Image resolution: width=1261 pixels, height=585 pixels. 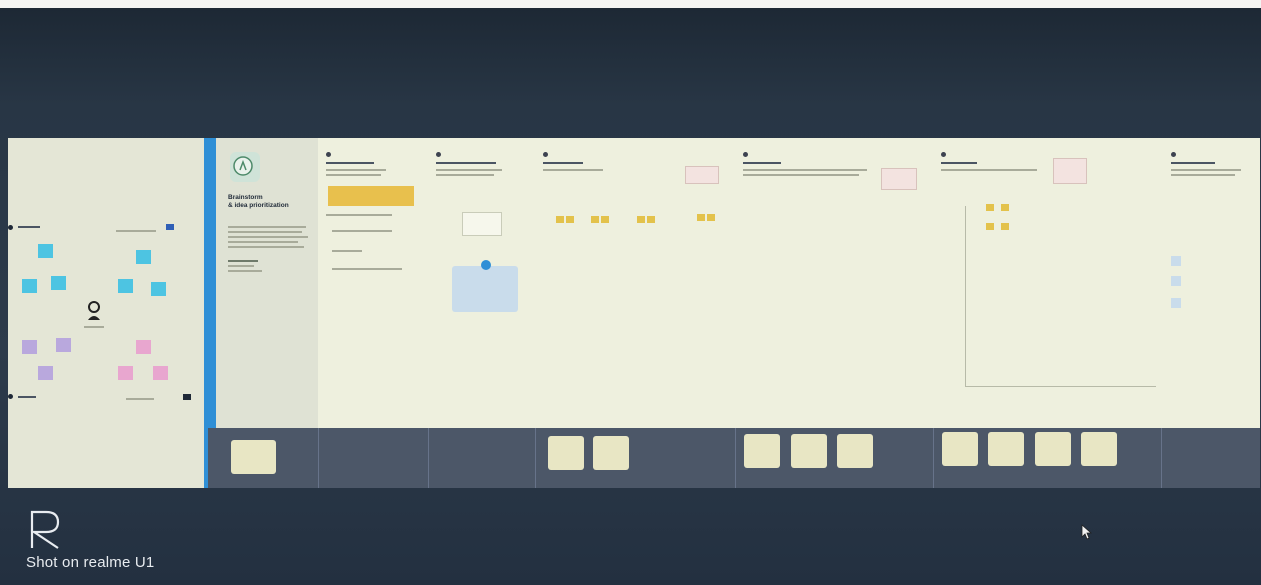 I want to click on top-margin, so click(x=630, y=4).